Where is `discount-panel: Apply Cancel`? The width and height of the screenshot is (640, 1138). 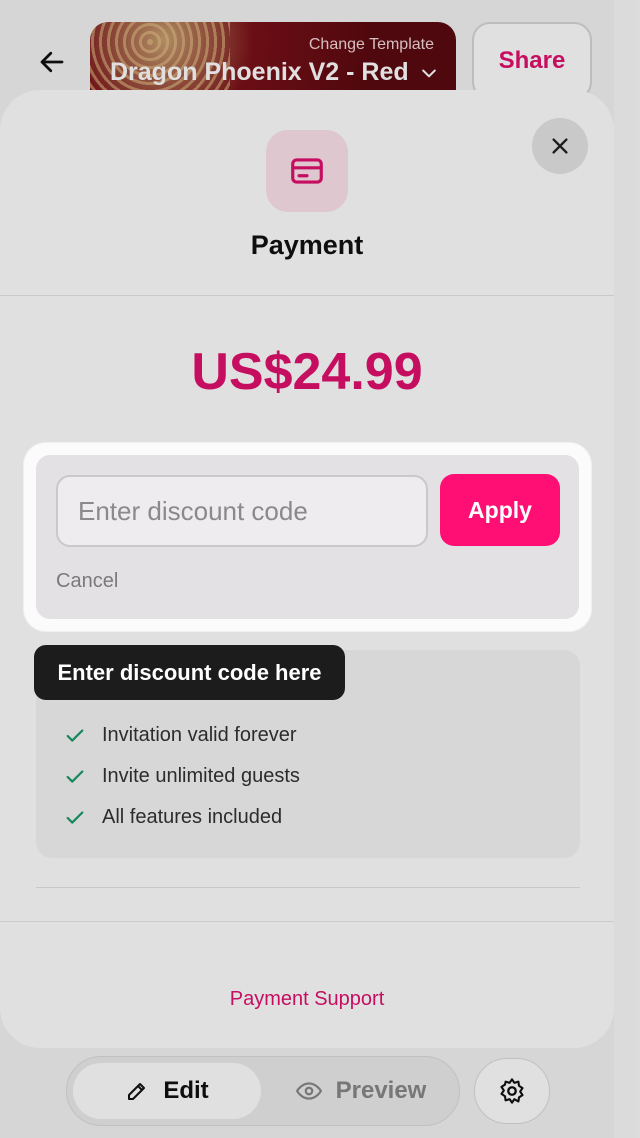
discount-panel: Apply Cancel is located at coordinates (307, 537).